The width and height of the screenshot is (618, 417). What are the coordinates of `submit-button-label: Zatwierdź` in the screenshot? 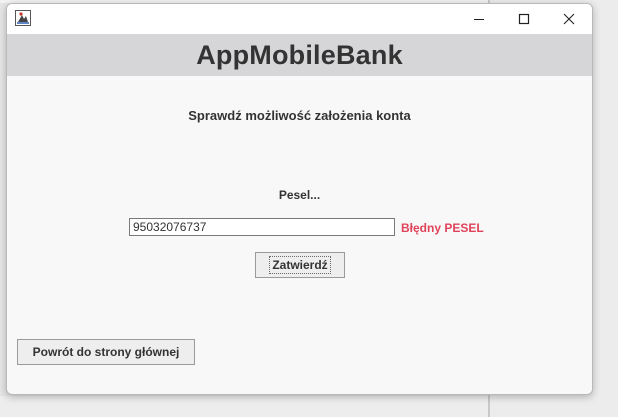 It's located at (300, 265).